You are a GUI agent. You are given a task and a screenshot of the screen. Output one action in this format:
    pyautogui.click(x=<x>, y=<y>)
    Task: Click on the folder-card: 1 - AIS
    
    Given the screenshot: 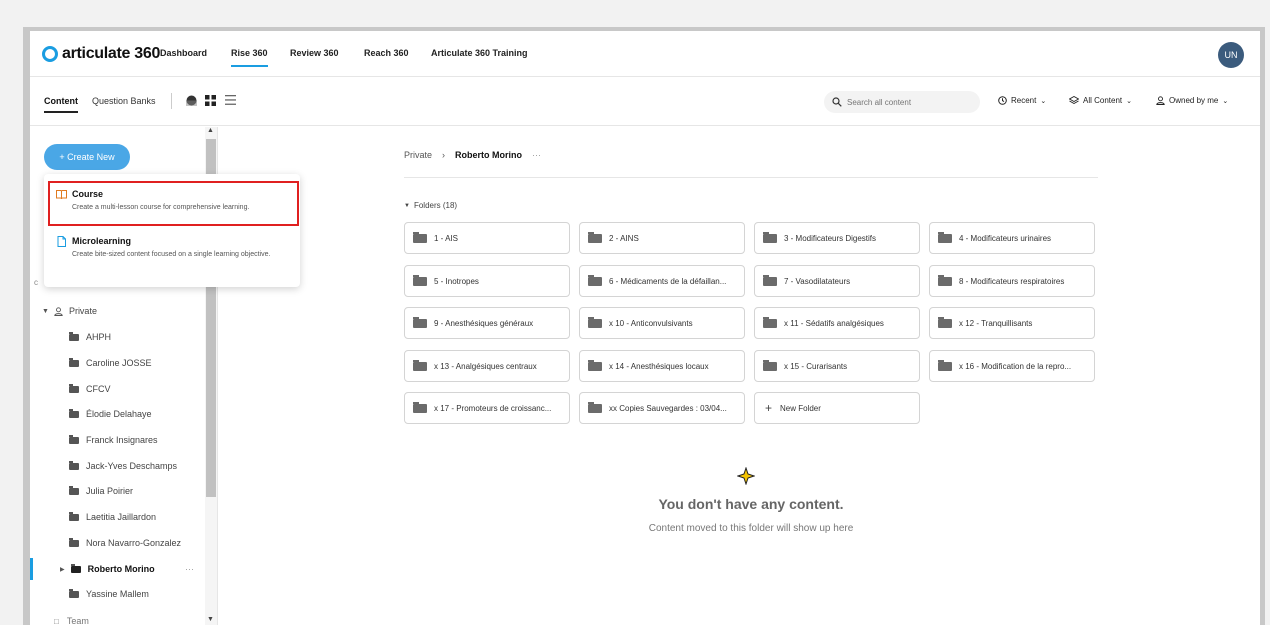 What is the action you would take?
    pyautogui.click(x=487, y=238)
    